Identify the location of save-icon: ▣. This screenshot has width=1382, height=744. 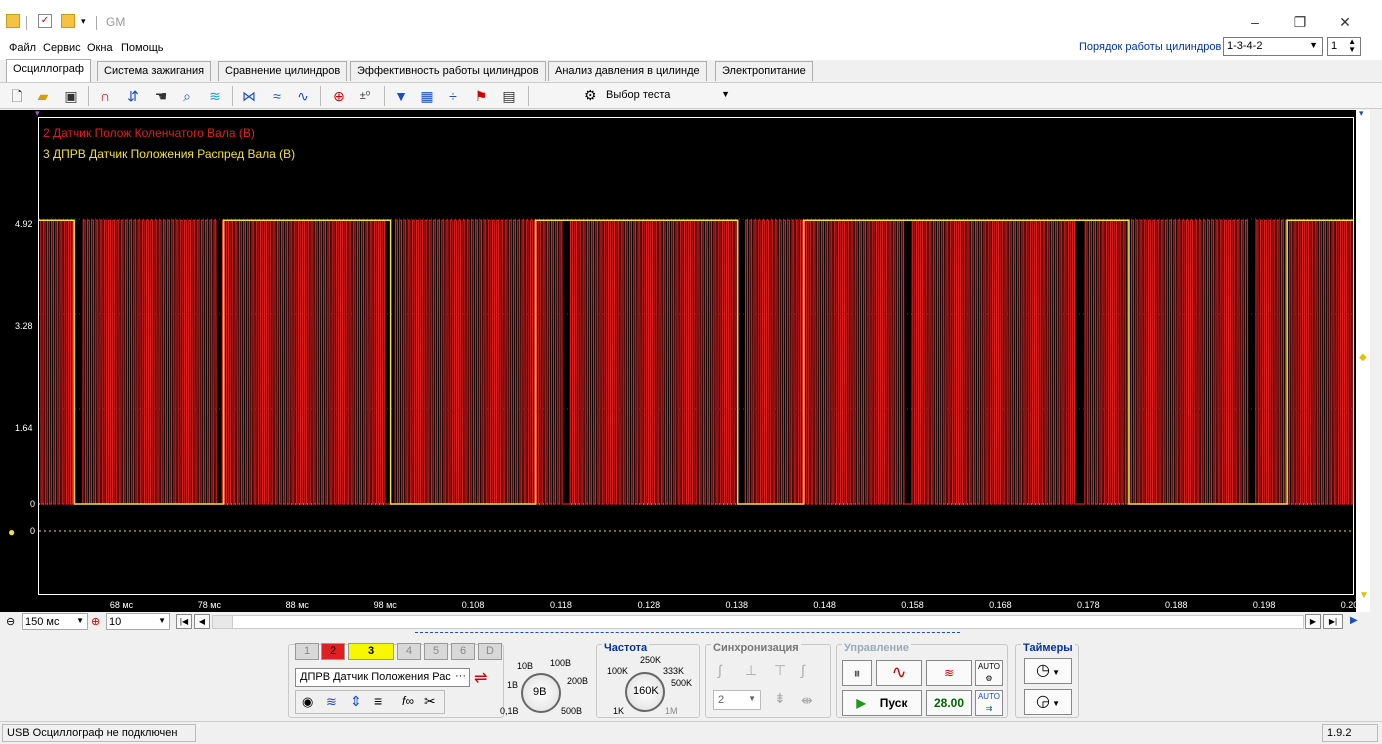
(71, 96).